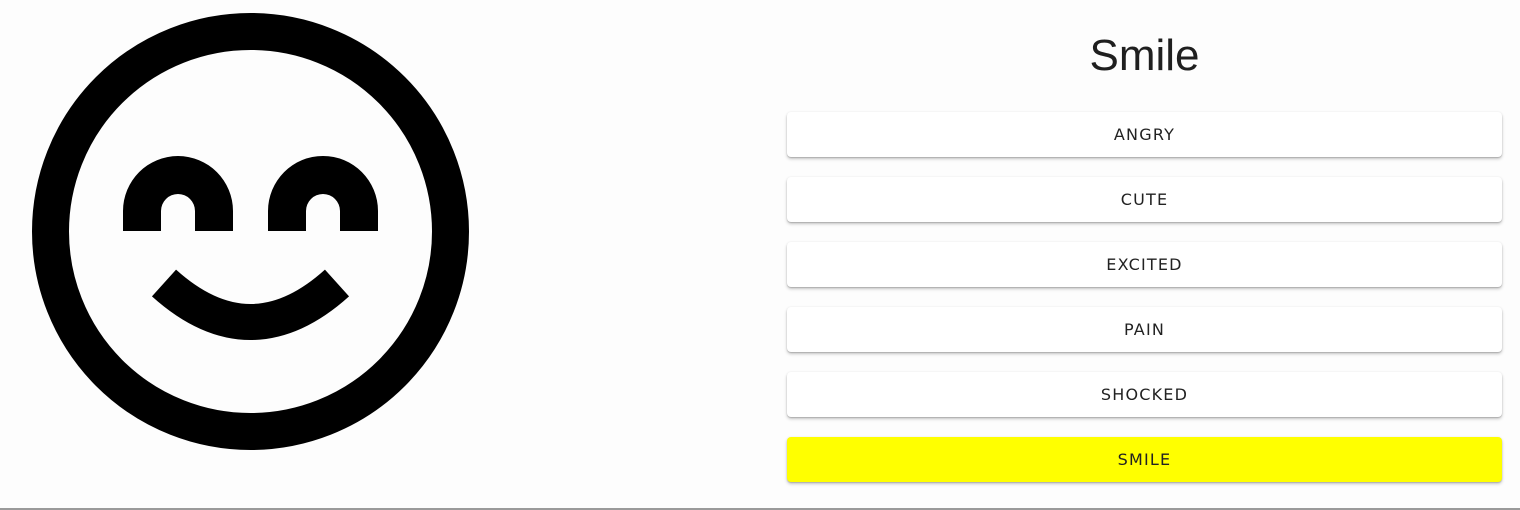 The width and height of the screenshot is (1520, 510). I want to click on list-item: SHOCKED, so click(1144, 394).